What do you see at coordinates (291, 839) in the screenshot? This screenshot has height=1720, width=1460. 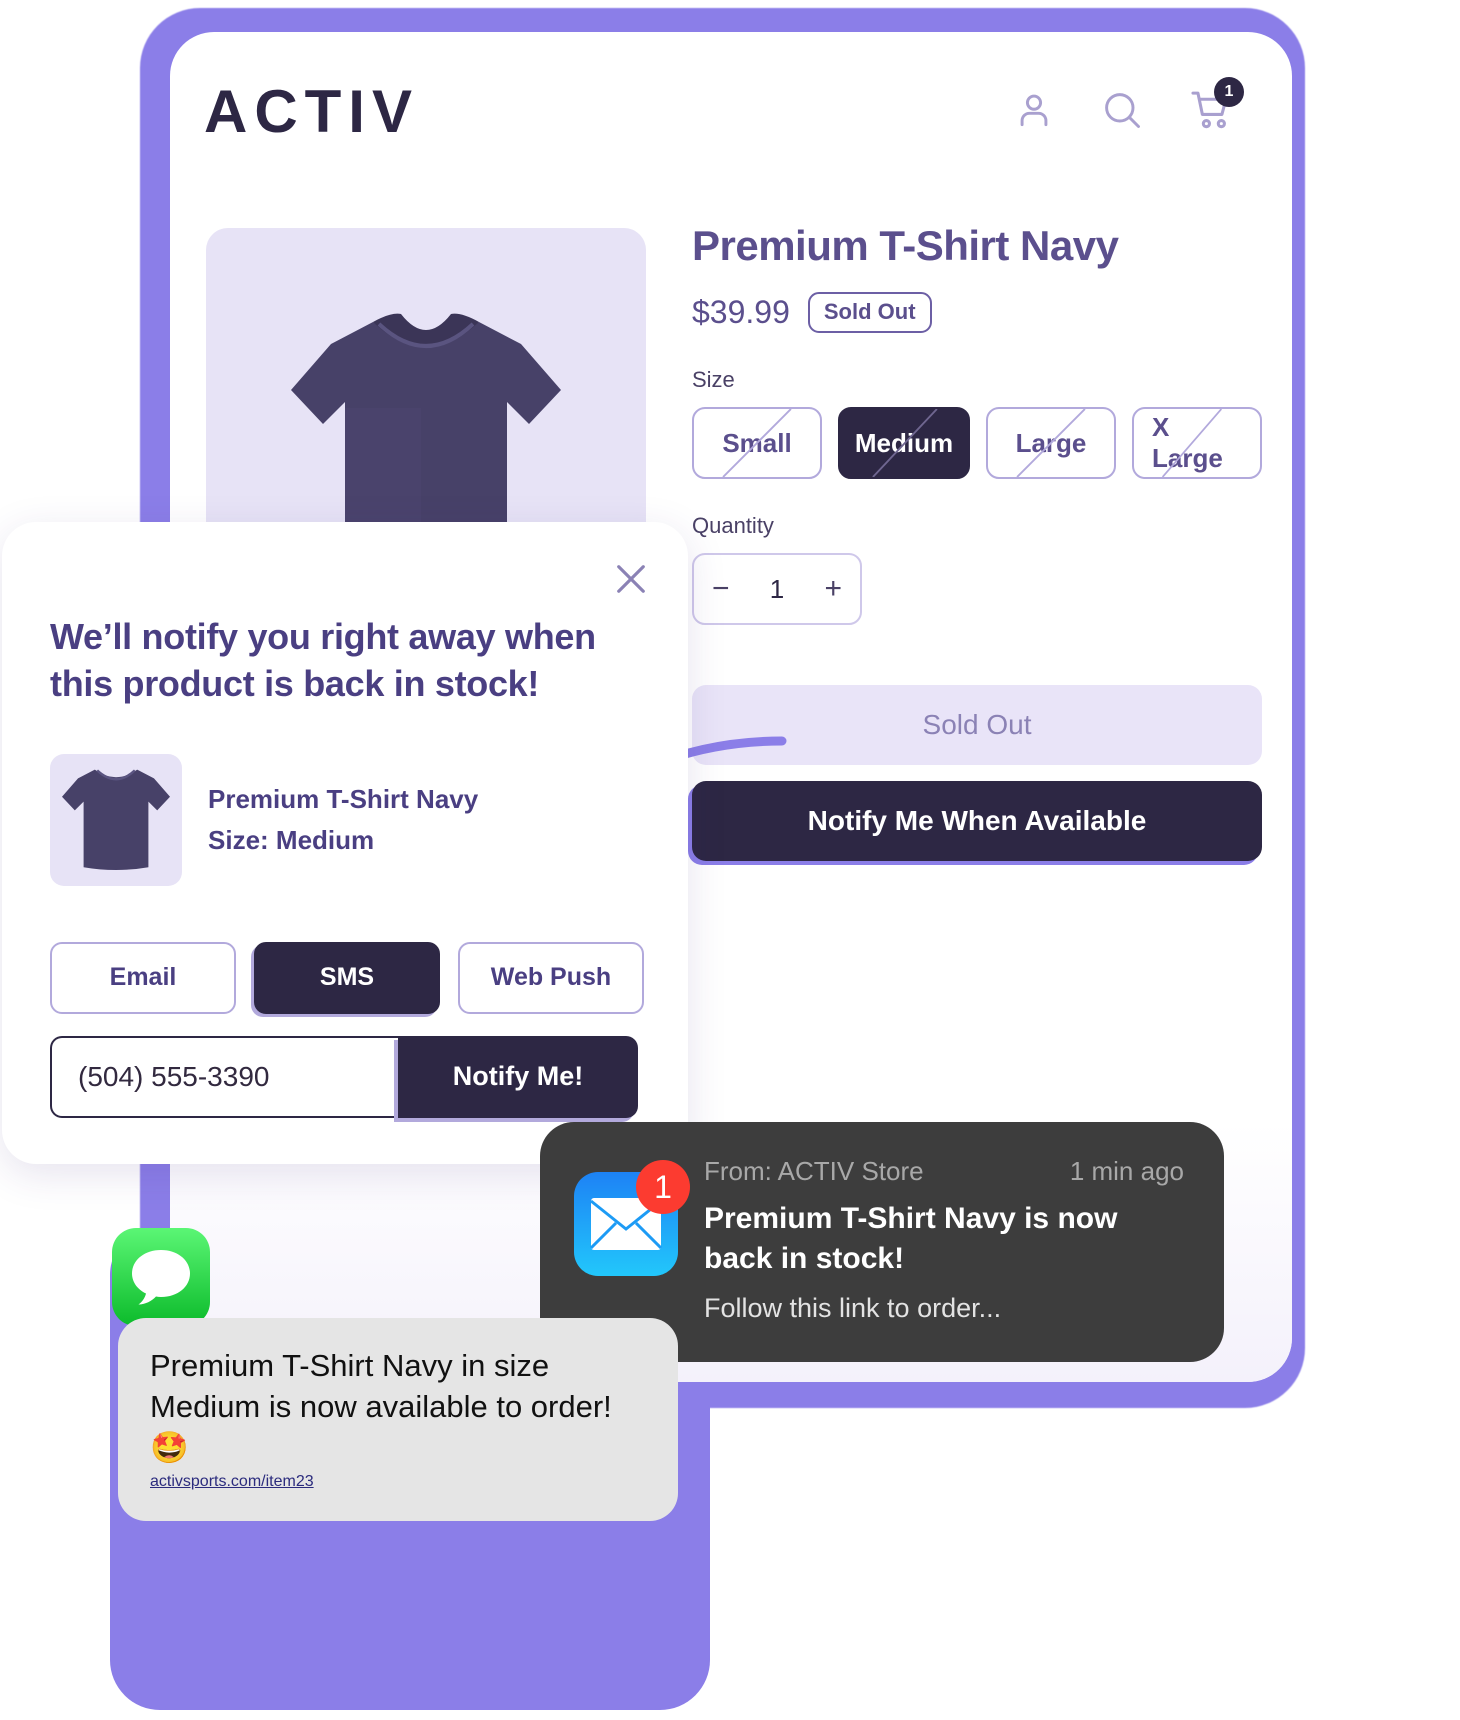 I see `modal-product-size: Size: Medium` at bounding box center [291, 839].